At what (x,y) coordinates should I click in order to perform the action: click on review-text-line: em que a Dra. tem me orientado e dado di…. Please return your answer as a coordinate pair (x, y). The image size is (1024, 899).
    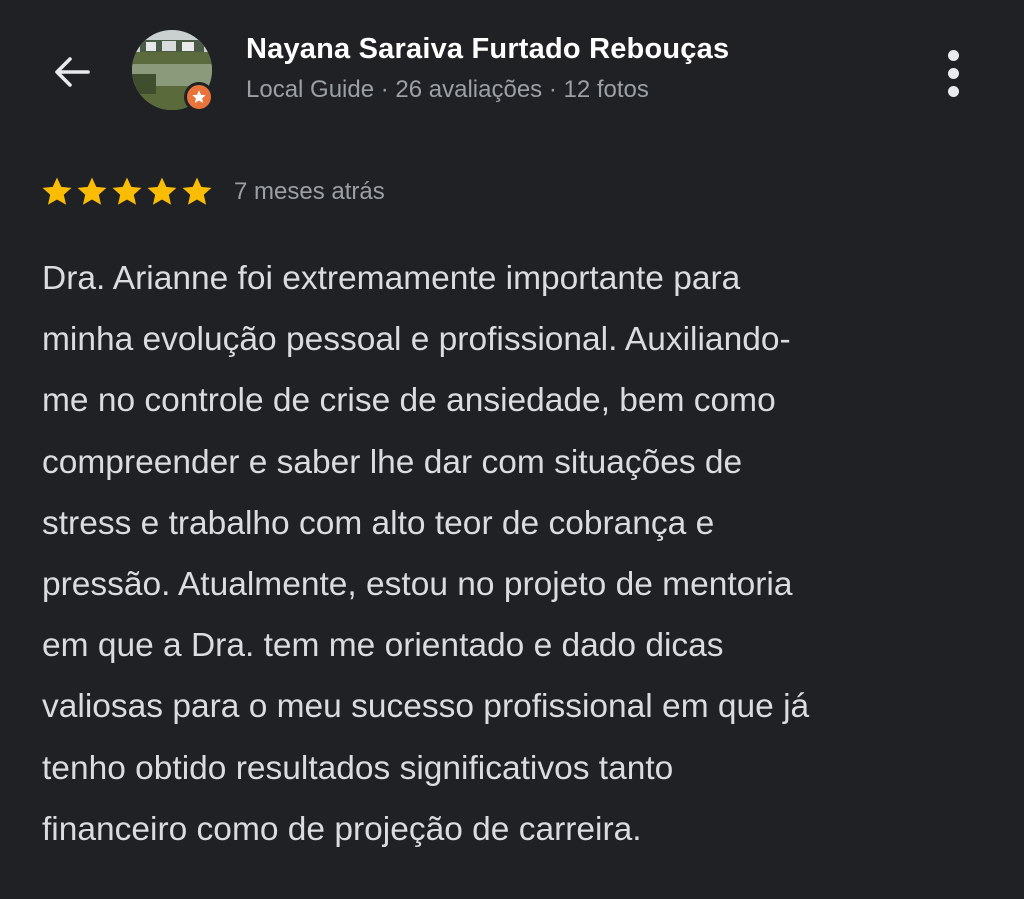
    Looking at the image, I should click on (383, 646).